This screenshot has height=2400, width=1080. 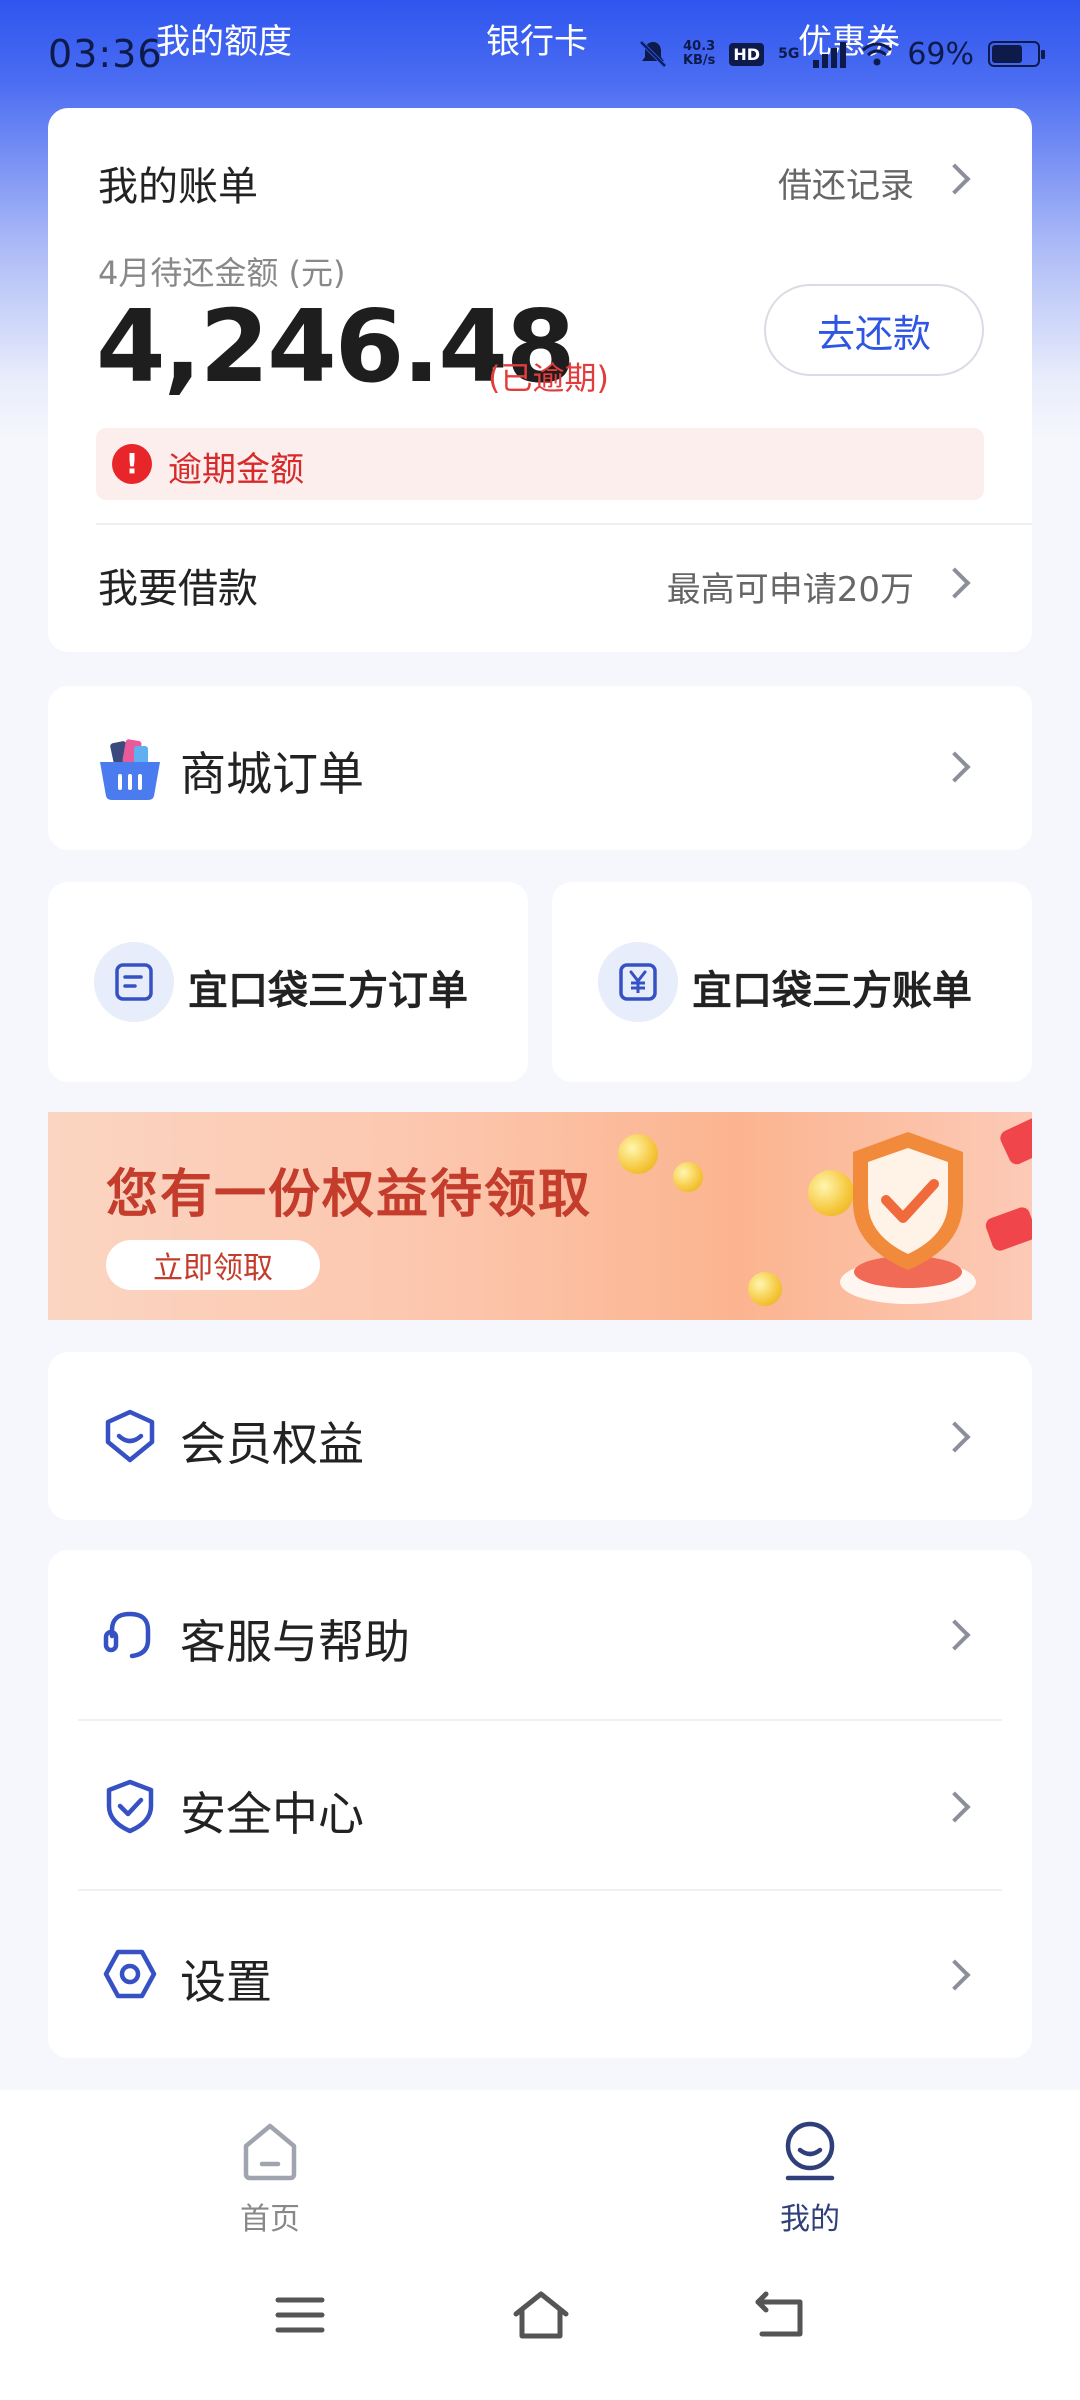 What do you see at coordinates (178, 585) in the screenshot?
I see `loan-title: 我要借款` at bounding box center [178, 585].